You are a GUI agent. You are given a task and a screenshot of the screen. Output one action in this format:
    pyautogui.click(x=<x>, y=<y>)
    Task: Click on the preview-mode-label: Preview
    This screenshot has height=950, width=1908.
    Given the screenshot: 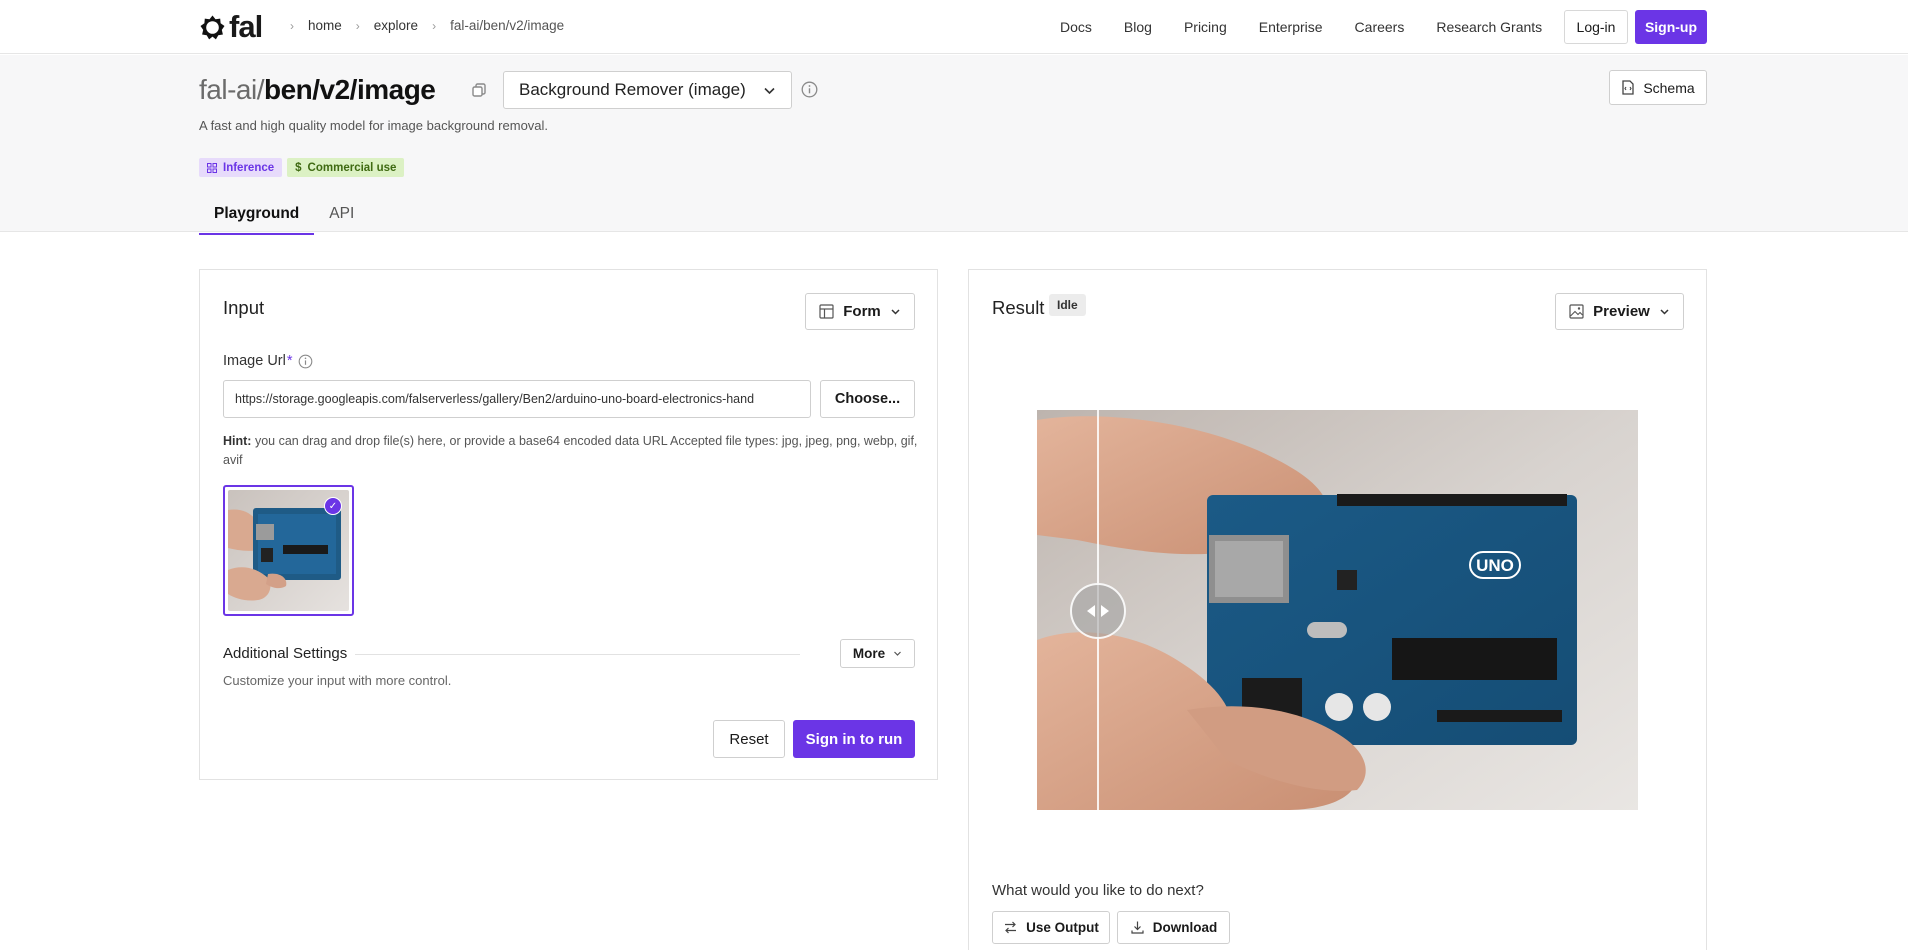 What is the action you would take?
    pyautogui.click(x=1621, y=311)
    